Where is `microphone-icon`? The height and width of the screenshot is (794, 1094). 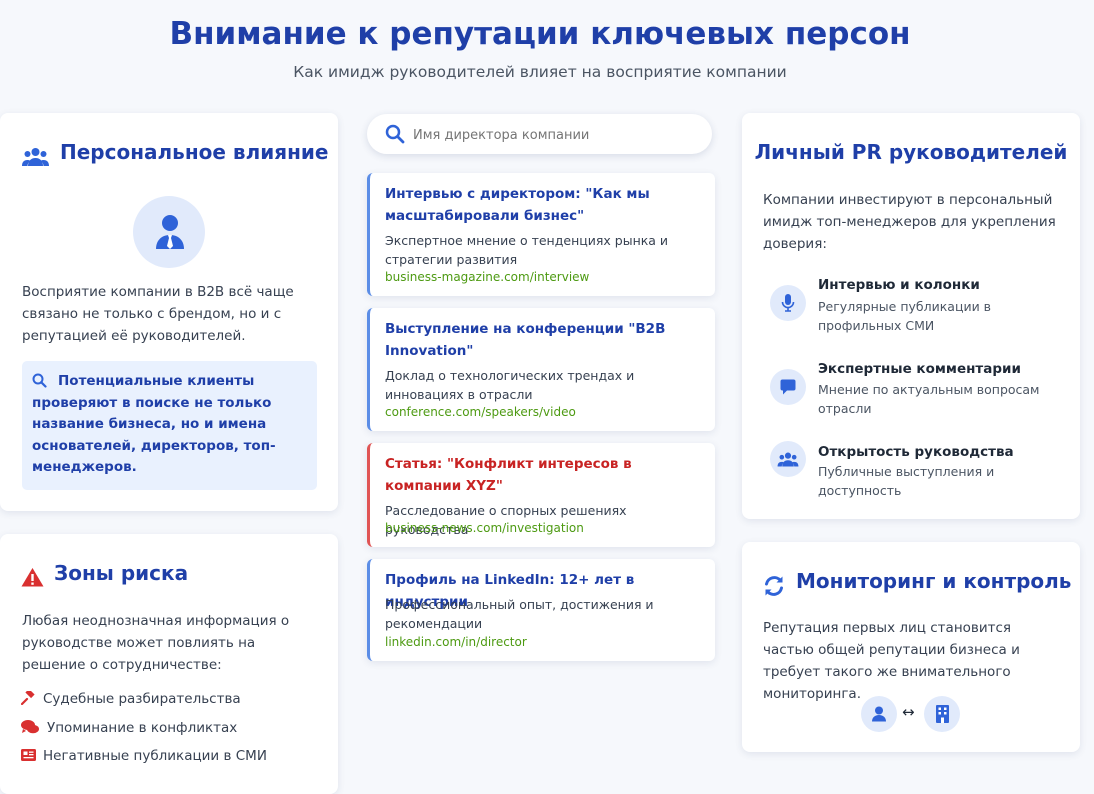 microphone-icon is located at coordinates (788, 303).